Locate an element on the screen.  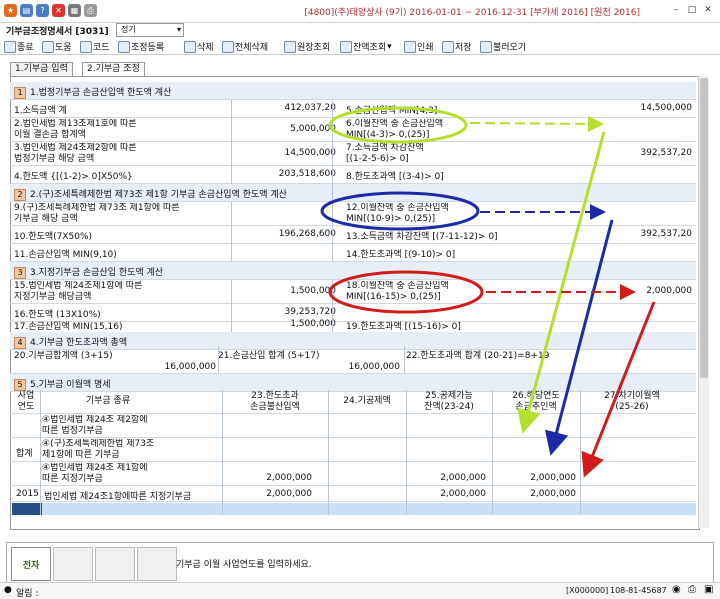
calculator-icon: ▦ is located at coordinates (74, 10).